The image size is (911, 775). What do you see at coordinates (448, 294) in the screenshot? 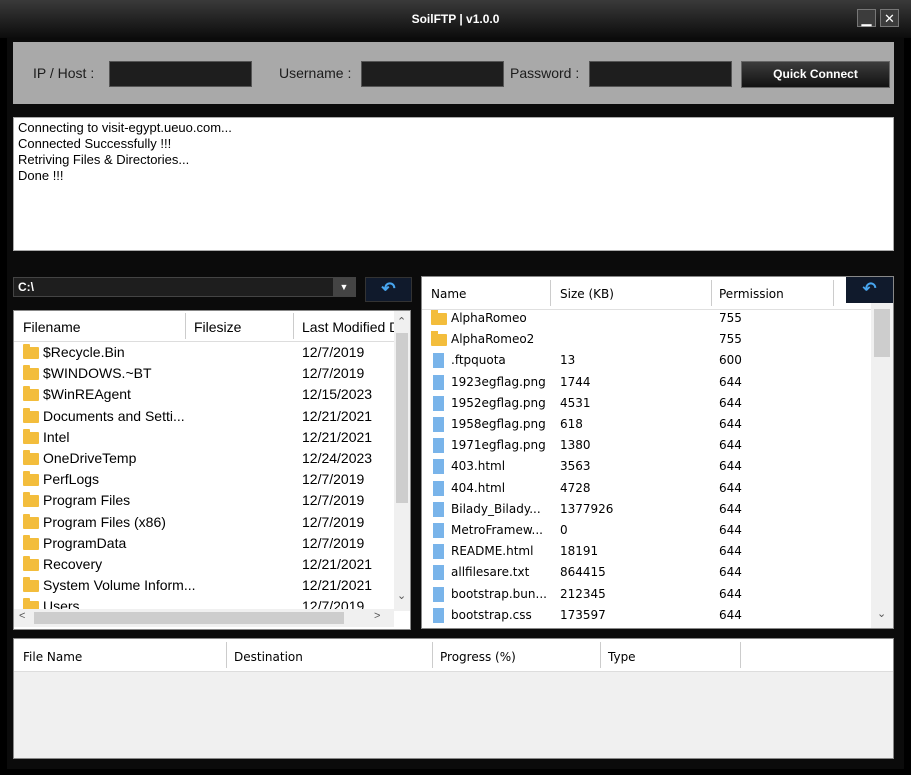
I see `column-name: Name` at bounding box center [448, 294].